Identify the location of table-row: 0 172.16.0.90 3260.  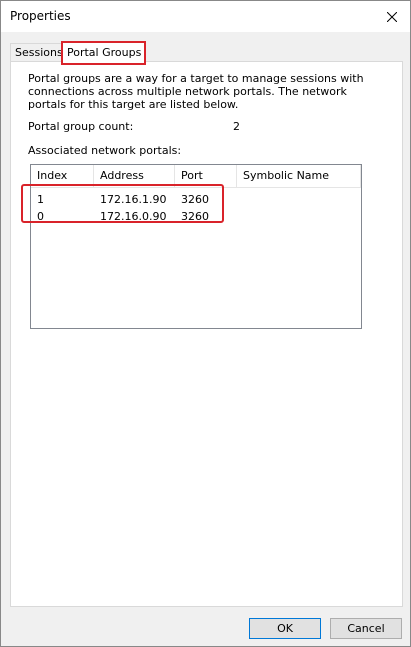
(131, 216).